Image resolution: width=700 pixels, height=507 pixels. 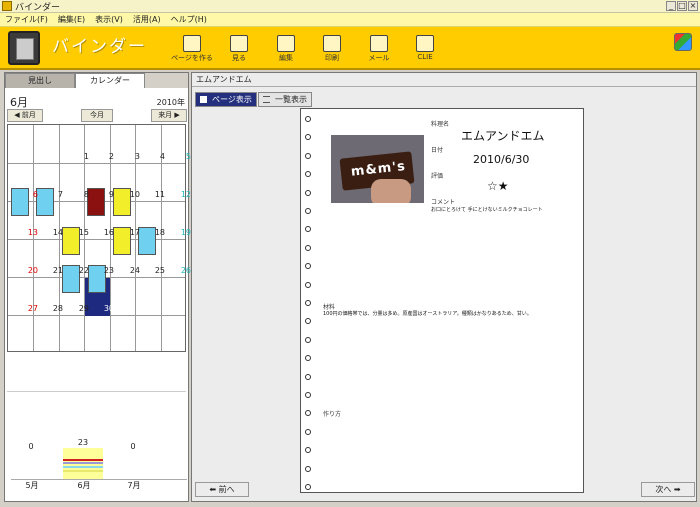 I want to click on day-29: 29, so click(x=83, y=308).